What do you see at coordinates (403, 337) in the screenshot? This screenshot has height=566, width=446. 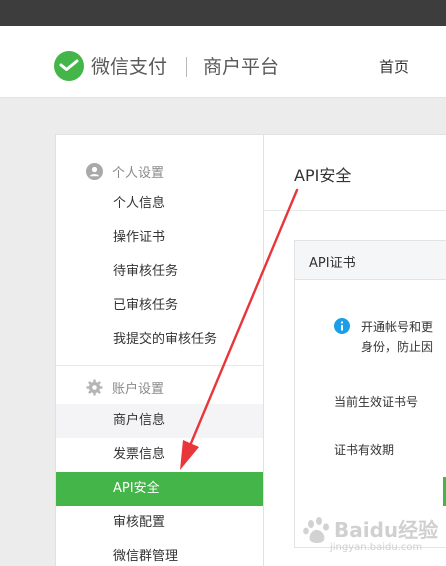 I see `cert-notice-text: 开通帐号和更 身份，防止因` at bounding box center [403, 337].